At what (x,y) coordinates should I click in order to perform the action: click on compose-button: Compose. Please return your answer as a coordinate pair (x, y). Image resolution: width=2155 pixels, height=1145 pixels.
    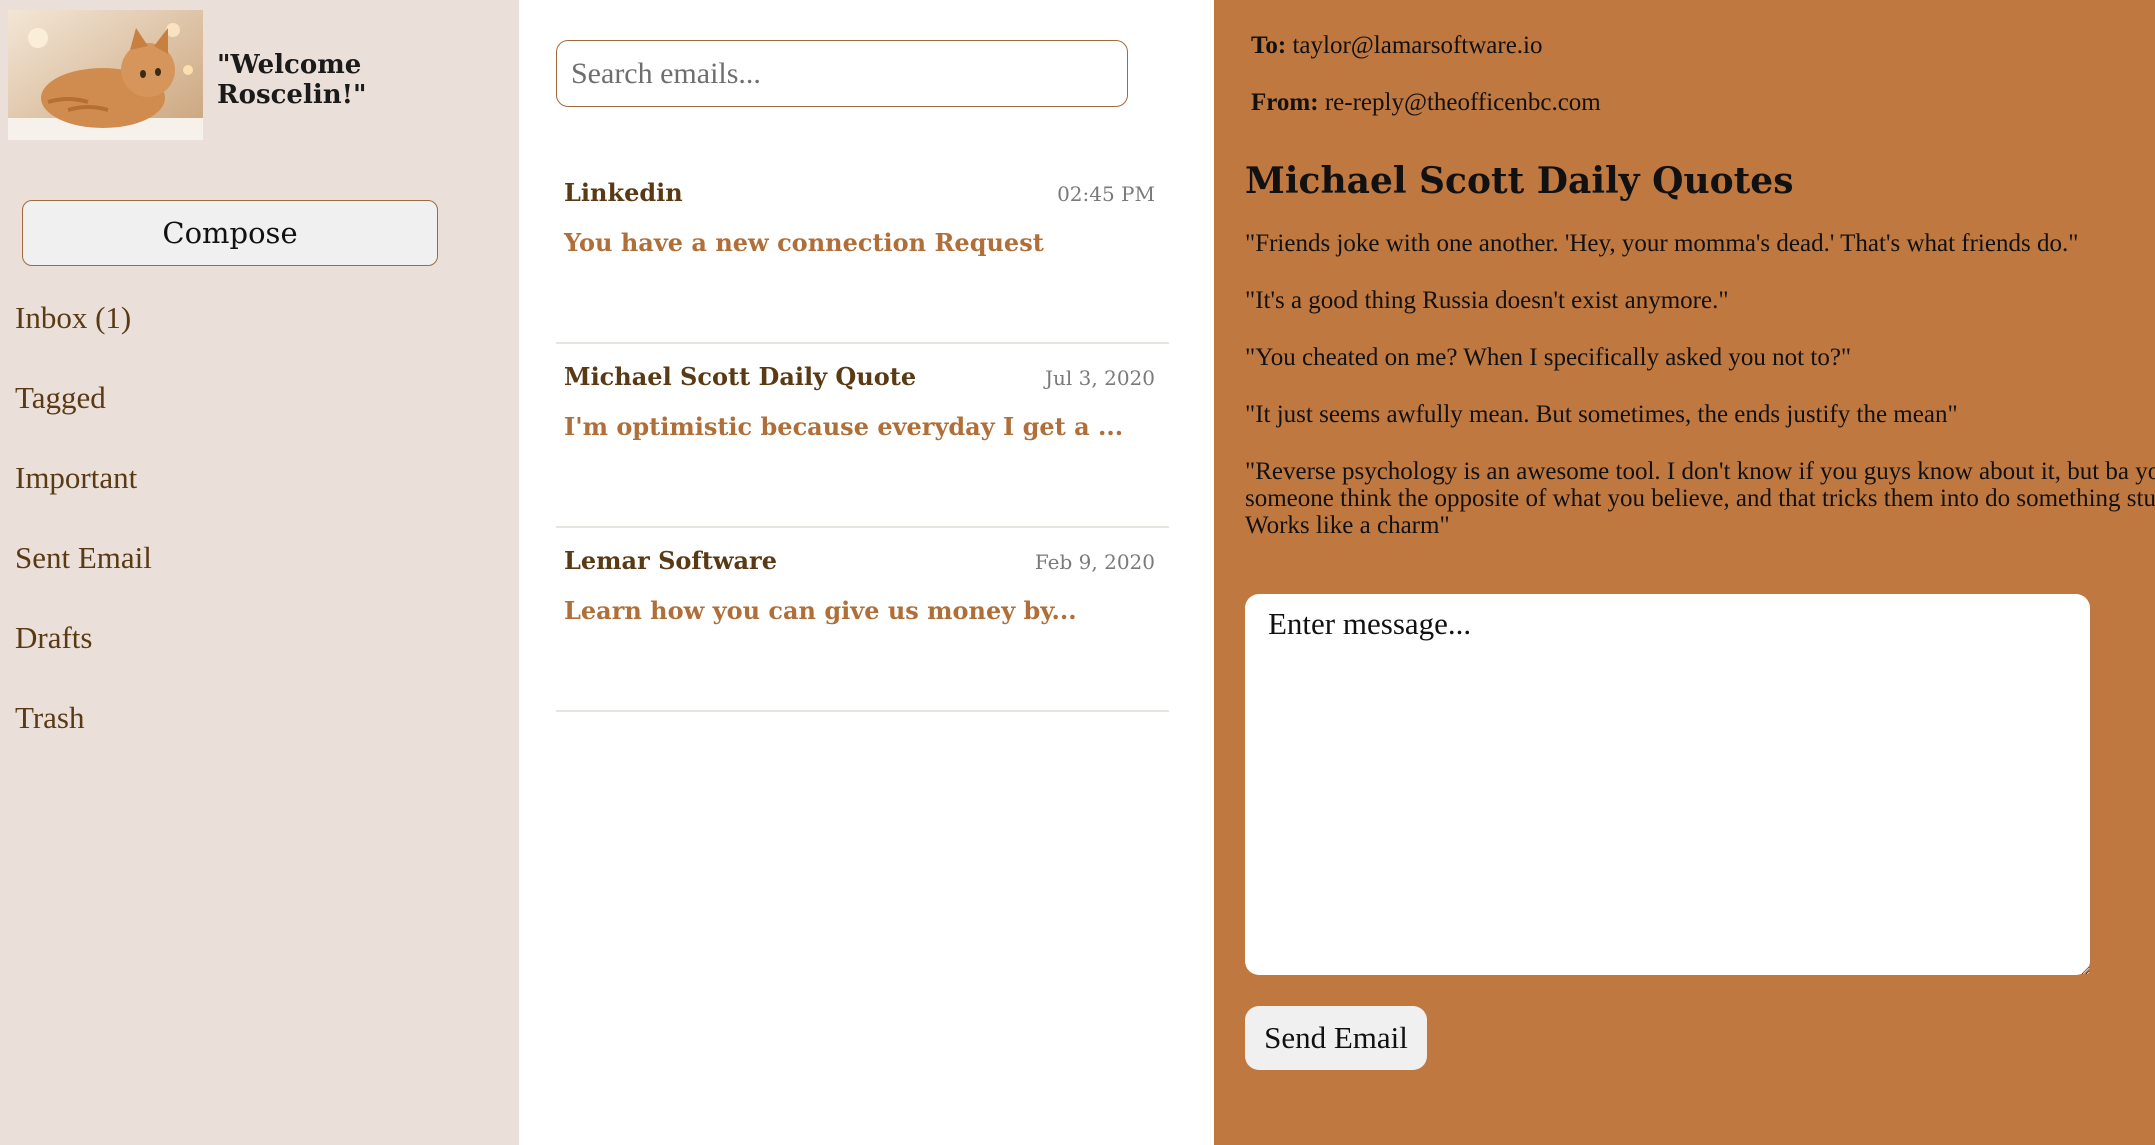
    Looking at the image, I should click on (230, 233).